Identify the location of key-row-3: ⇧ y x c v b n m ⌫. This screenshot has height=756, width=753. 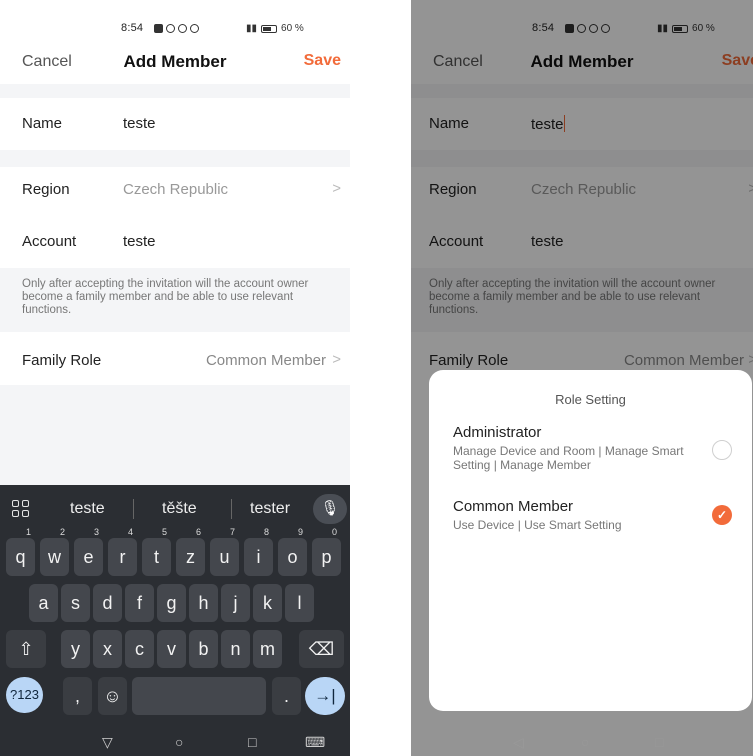
(175, 650).